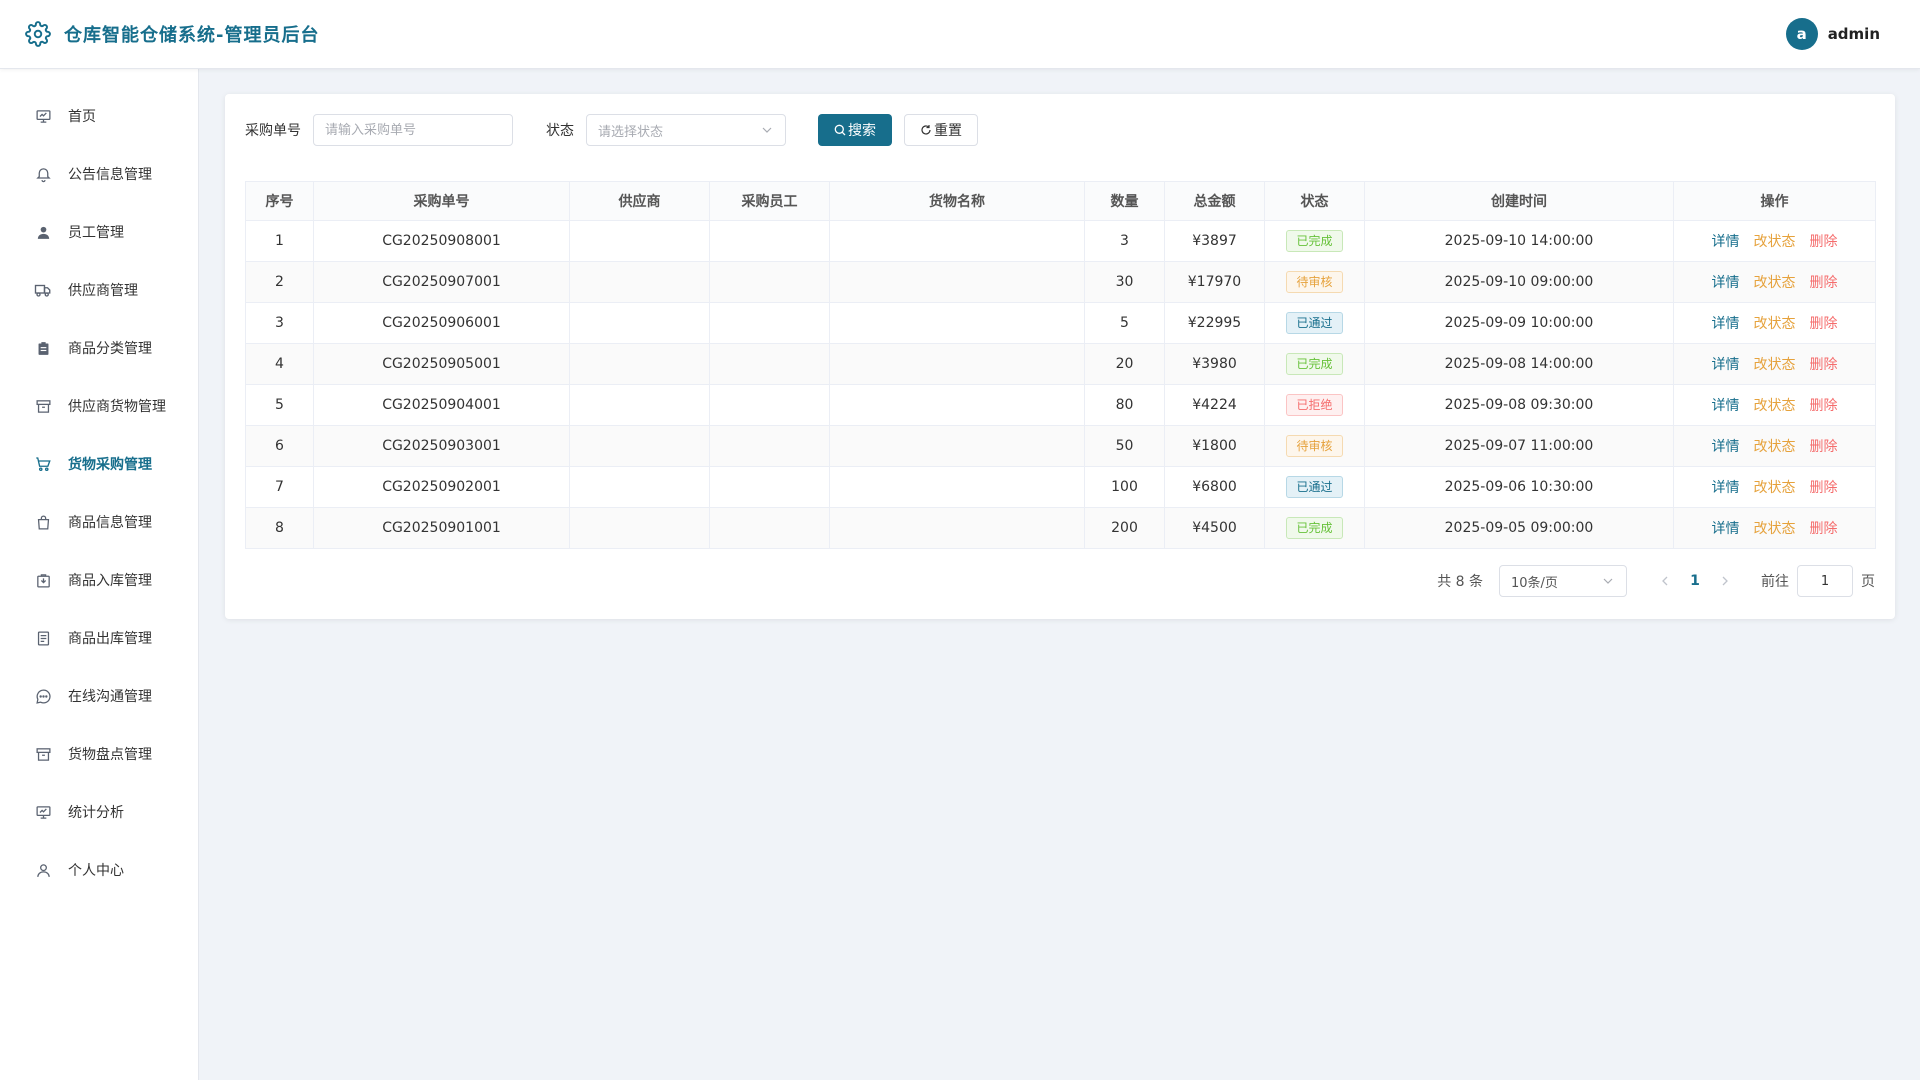 This screenshot has width=1920, height=1080. Describe the element at coordinates (1314, 446) in the screenshot. I see `status-badge: 待审核` at that location.